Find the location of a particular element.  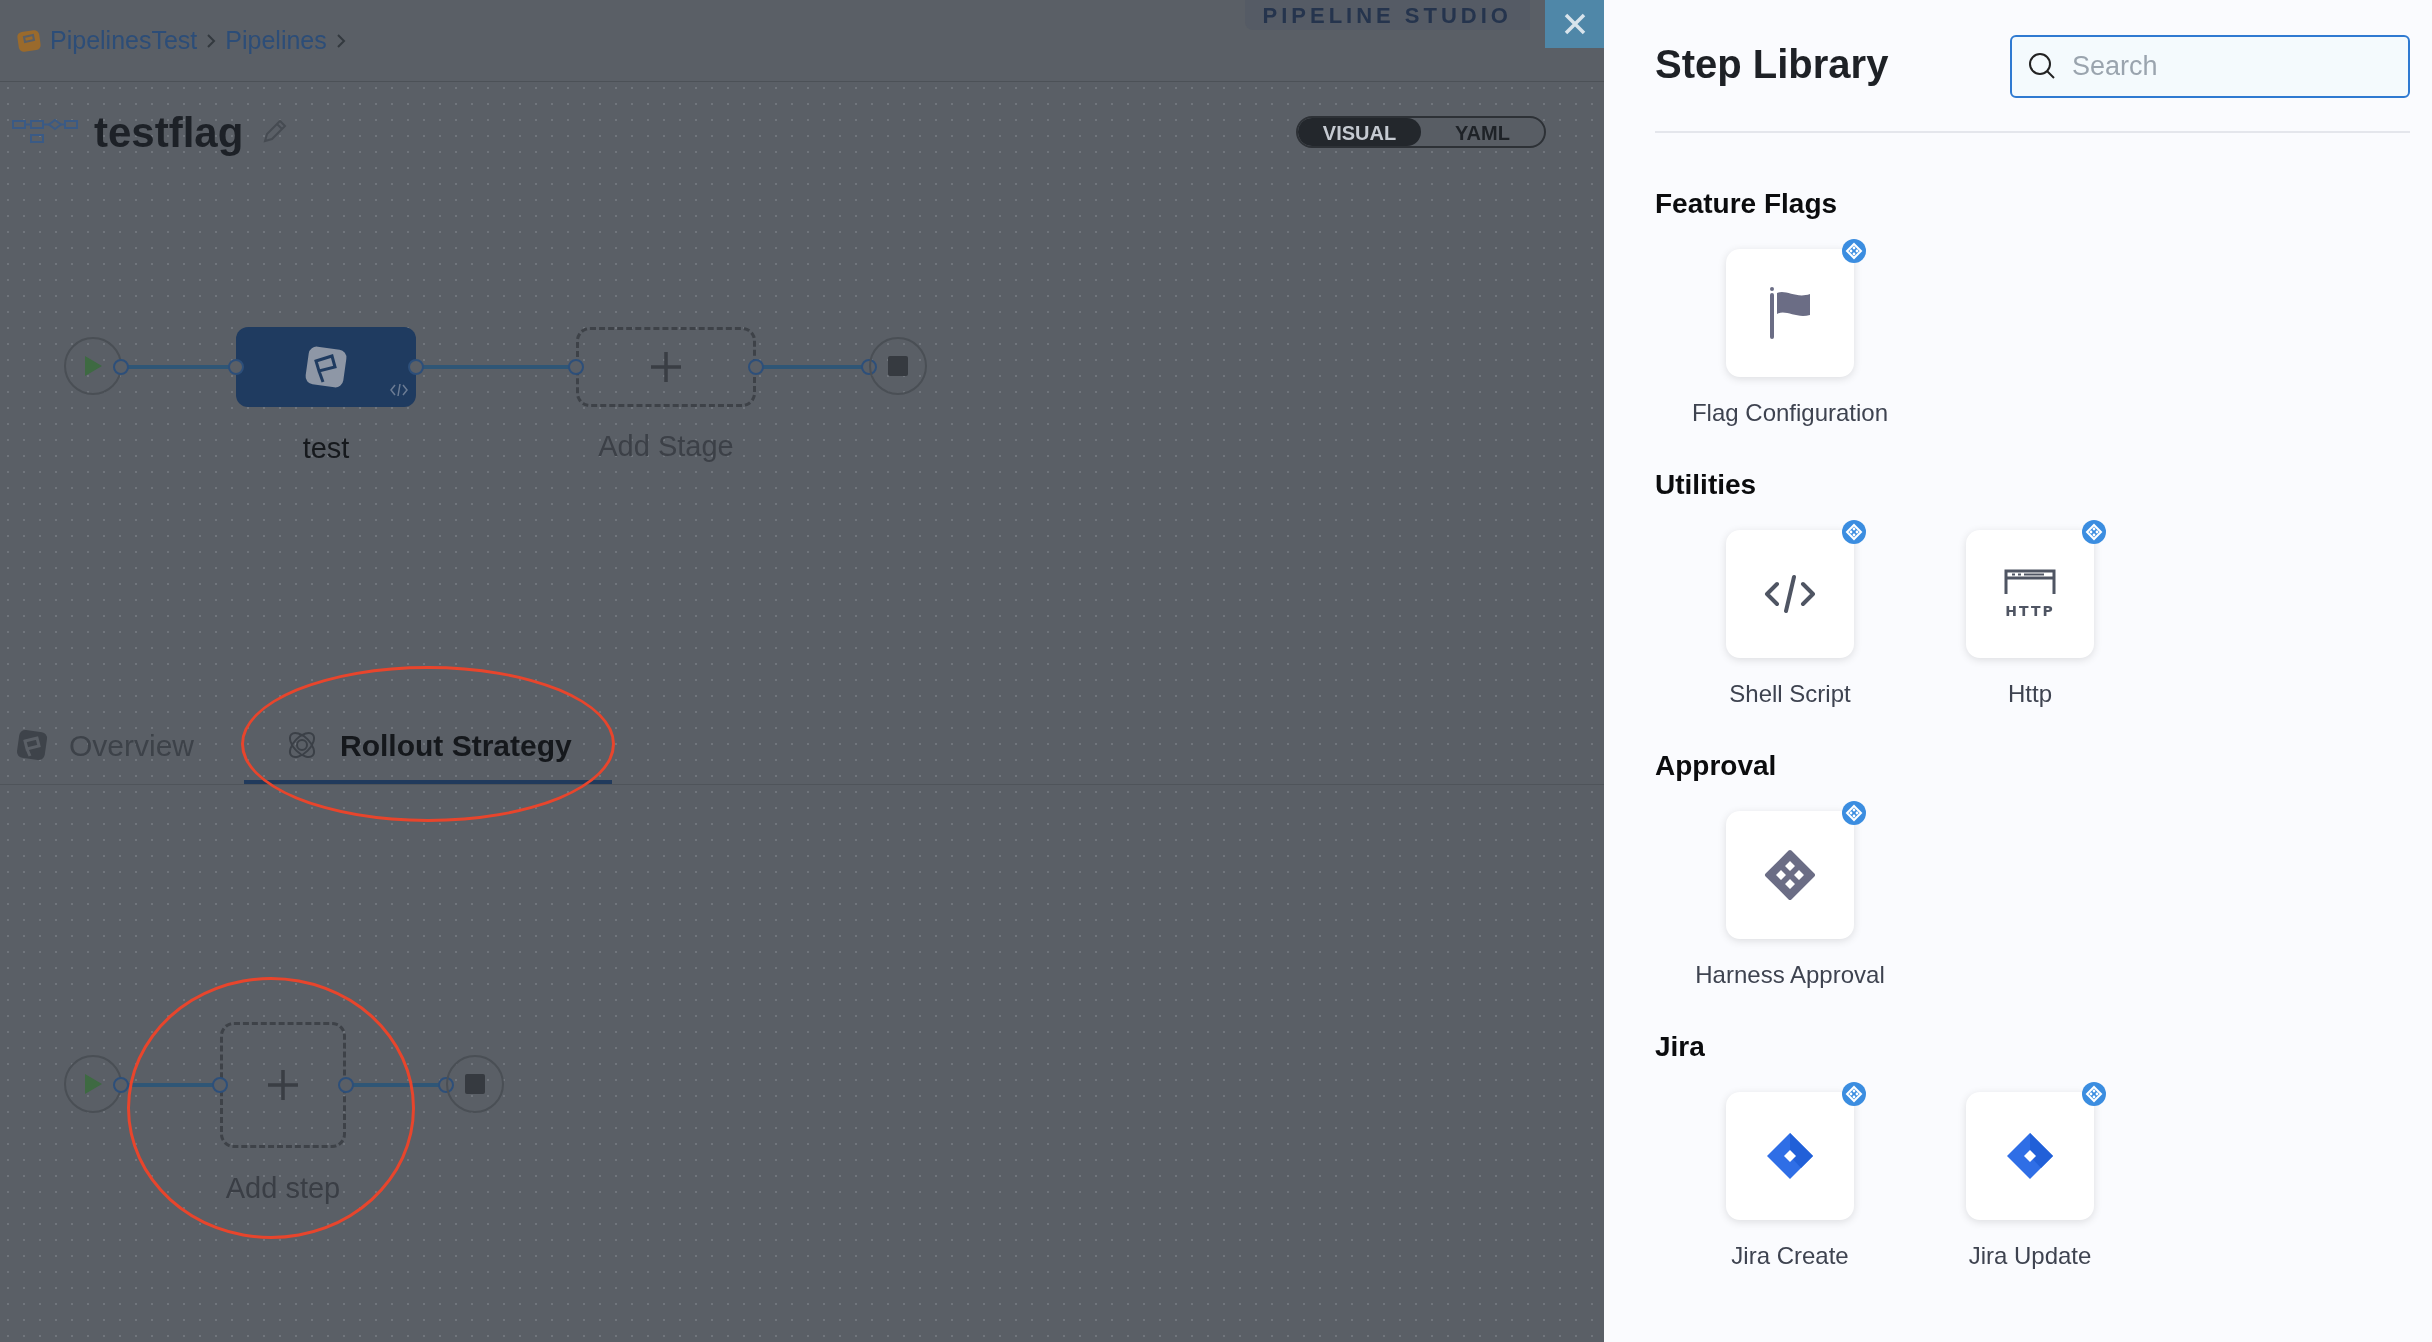

project-logo-icon is located at coordinates (29, 40).